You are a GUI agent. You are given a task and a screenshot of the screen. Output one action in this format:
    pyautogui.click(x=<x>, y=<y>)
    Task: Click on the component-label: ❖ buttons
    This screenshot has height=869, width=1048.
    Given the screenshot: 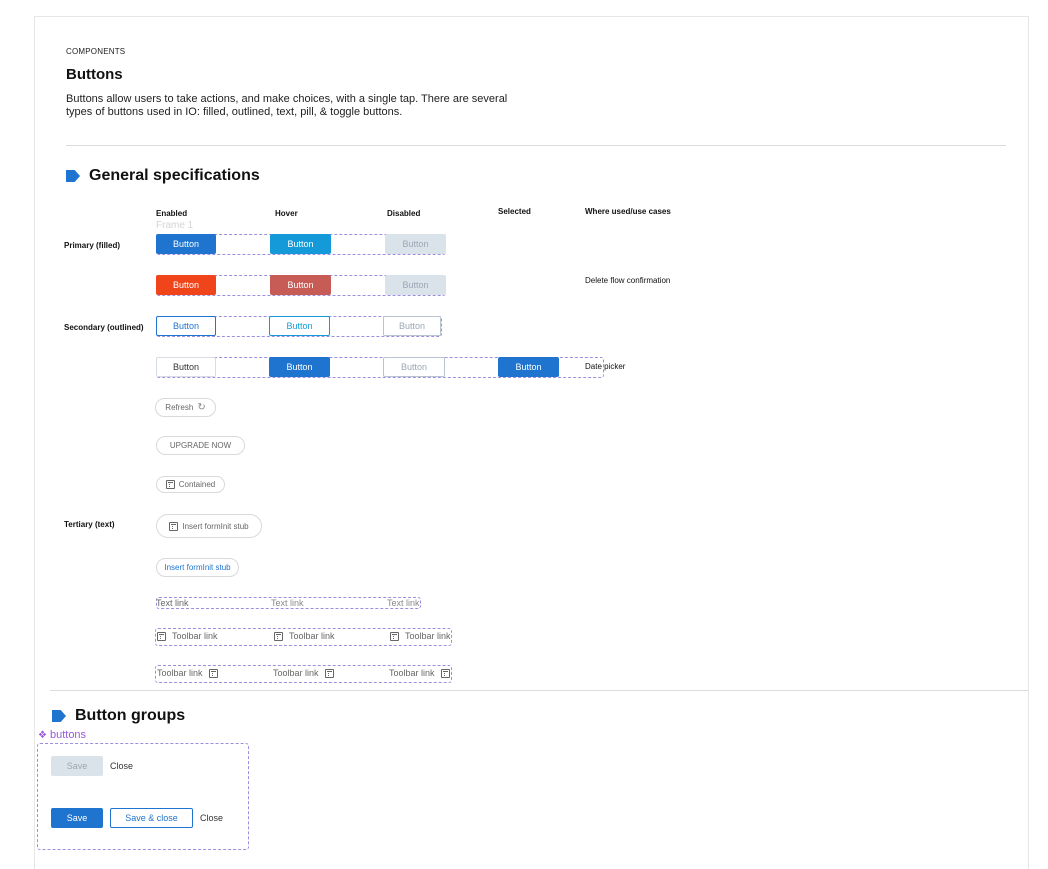 What is the action you would take?
    pyautogui.click(x=62, y=735)
    